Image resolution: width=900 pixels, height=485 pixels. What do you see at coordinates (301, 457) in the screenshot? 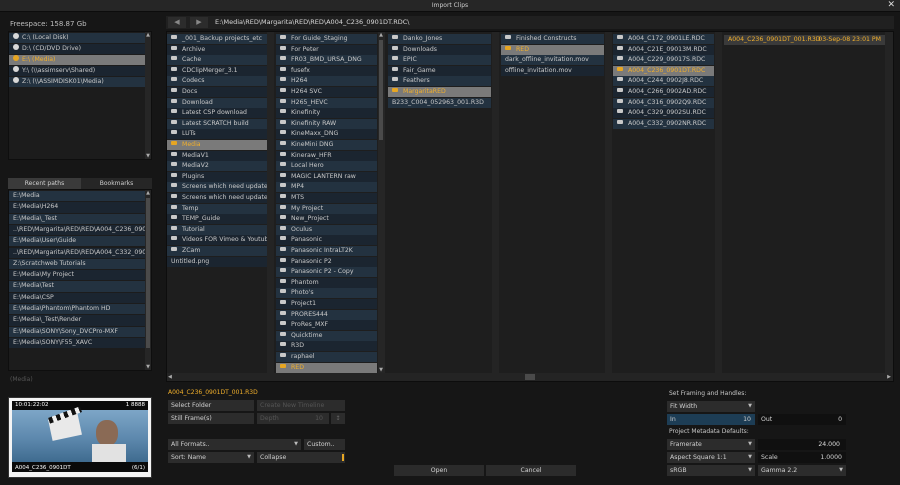
I see `collapse-button: Collapse` at bounding box center [301, 457].